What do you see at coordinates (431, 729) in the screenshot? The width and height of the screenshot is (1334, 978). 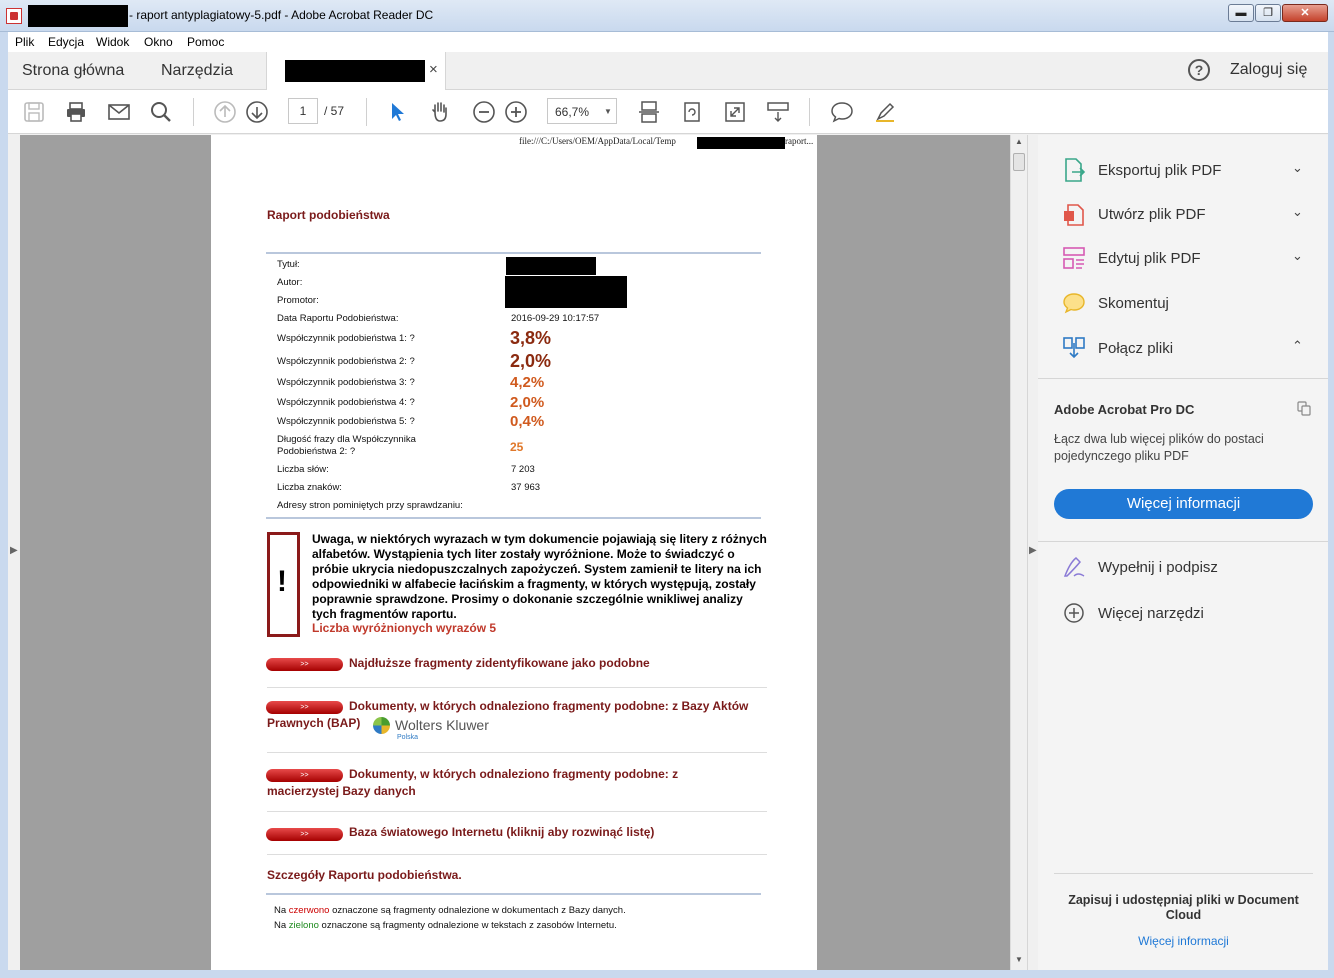 I see `wolters-kluwer-logo: Wolters Kluwer Polska` at bounding box center [431, 729].